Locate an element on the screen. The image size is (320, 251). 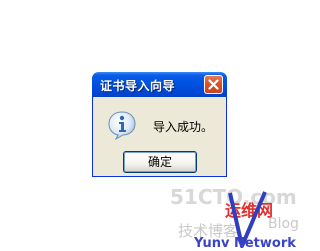
close-button is located at coordinates (213, 84).